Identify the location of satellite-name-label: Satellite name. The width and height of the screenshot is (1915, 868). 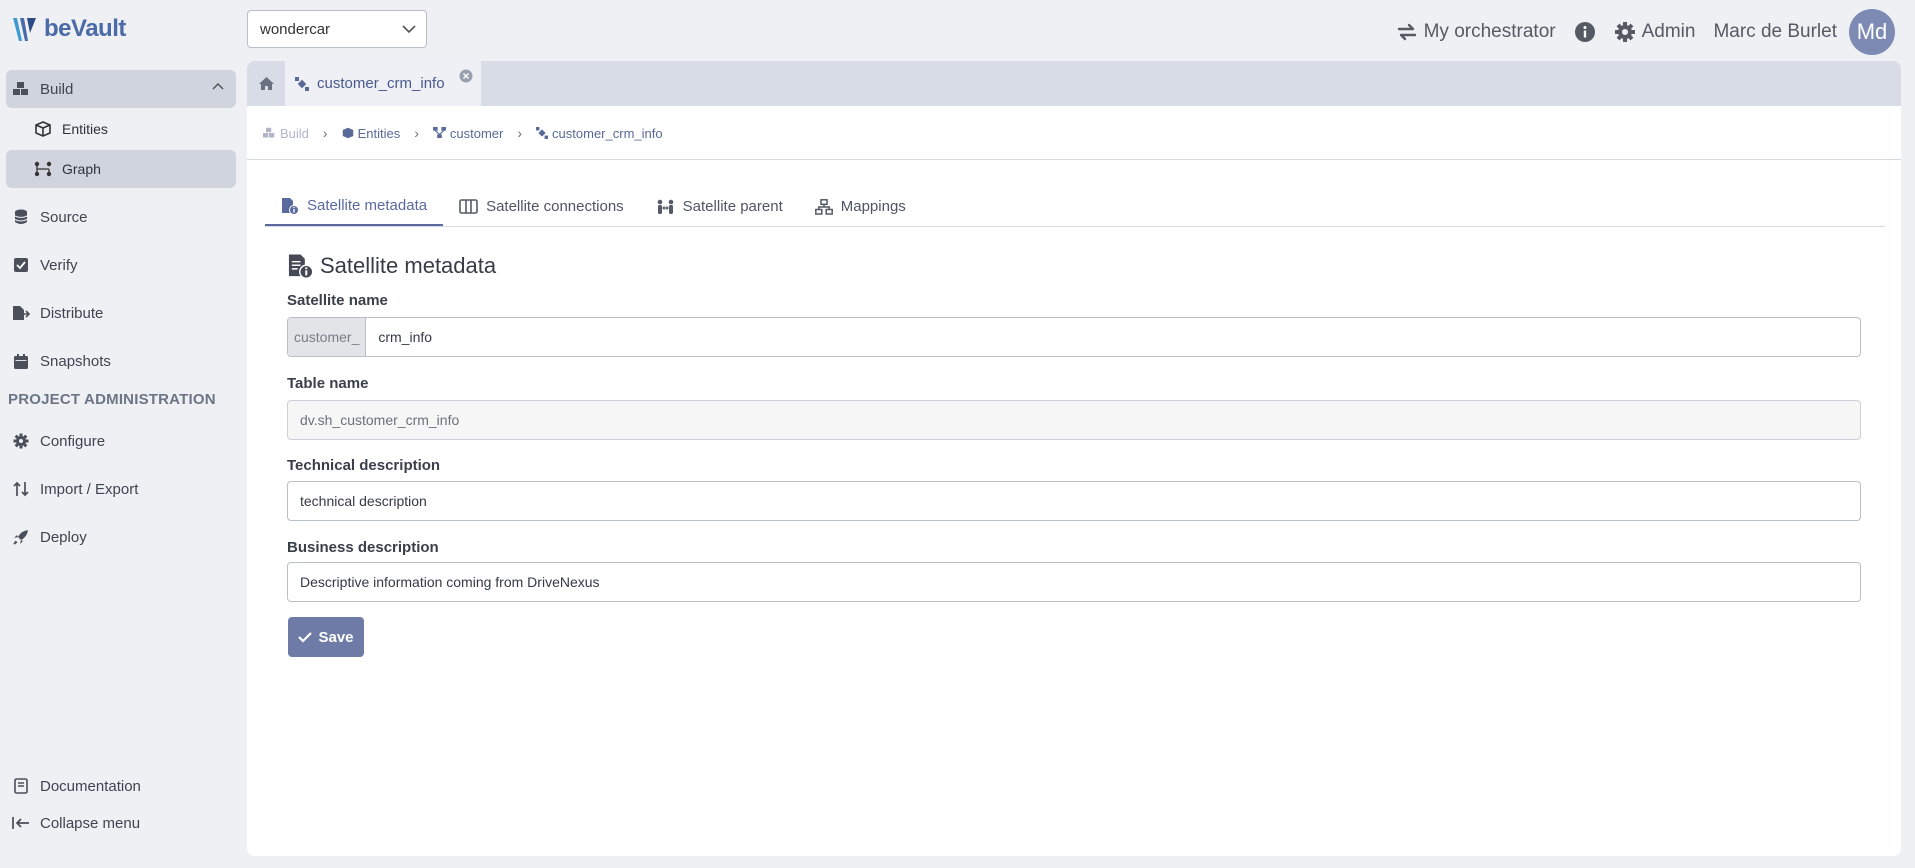
(337, 300).